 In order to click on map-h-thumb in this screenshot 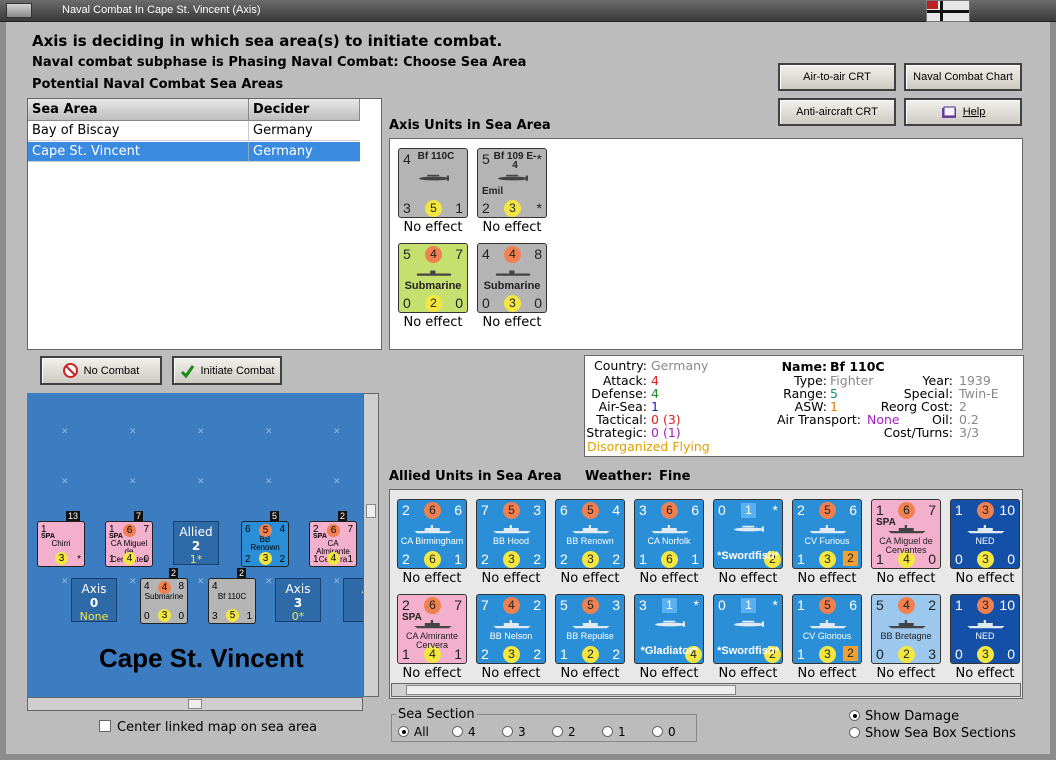, I will do `click(195, 704)`.